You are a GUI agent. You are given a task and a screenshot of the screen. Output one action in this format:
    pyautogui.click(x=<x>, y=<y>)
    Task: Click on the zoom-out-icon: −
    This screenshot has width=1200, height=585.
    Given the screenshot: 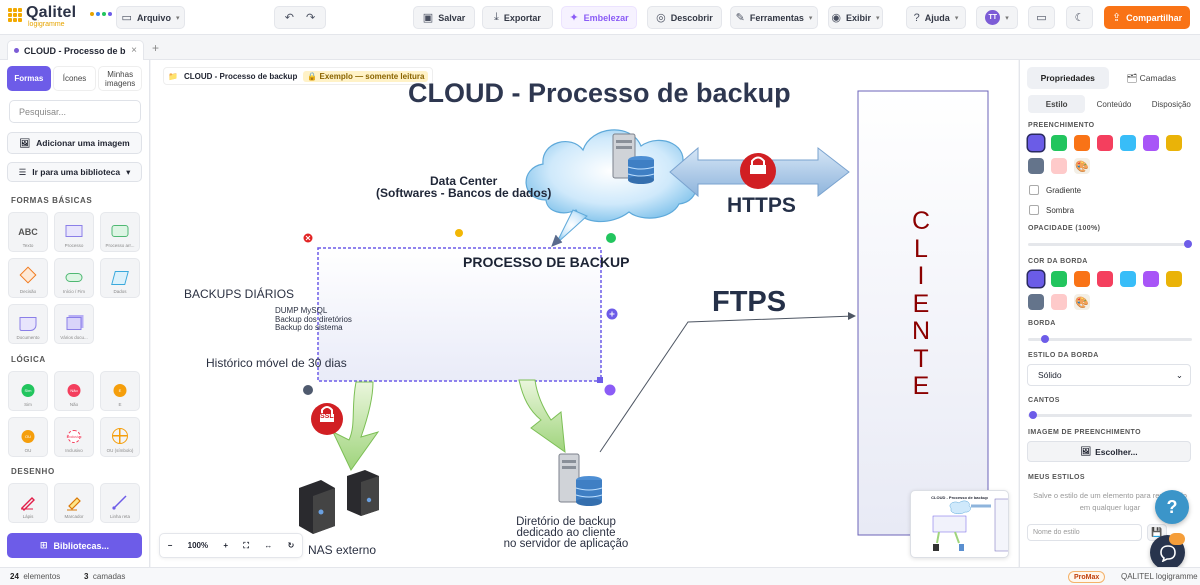 What is the action you would take?
    pyautogui.click(x=170, y=545)
    